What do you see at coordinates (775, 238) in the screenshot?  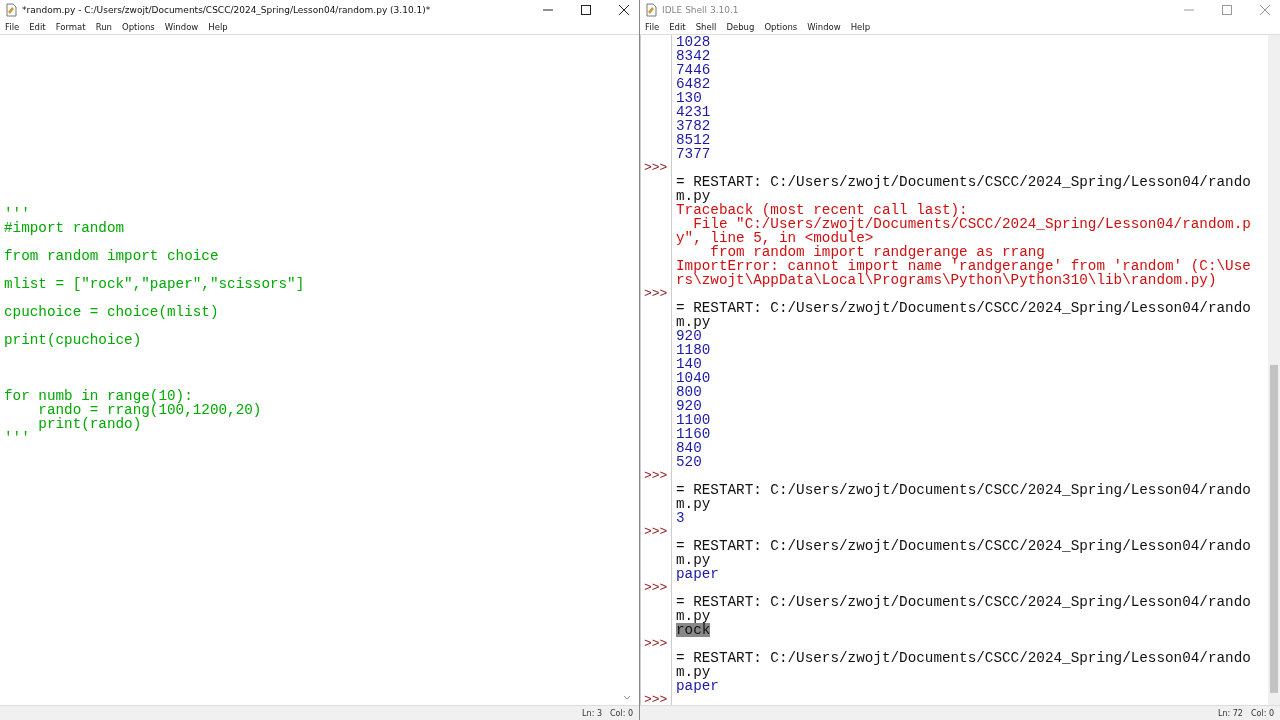 I see `error-text: y", line 5, in <module>` at bounding box center [775, 238].